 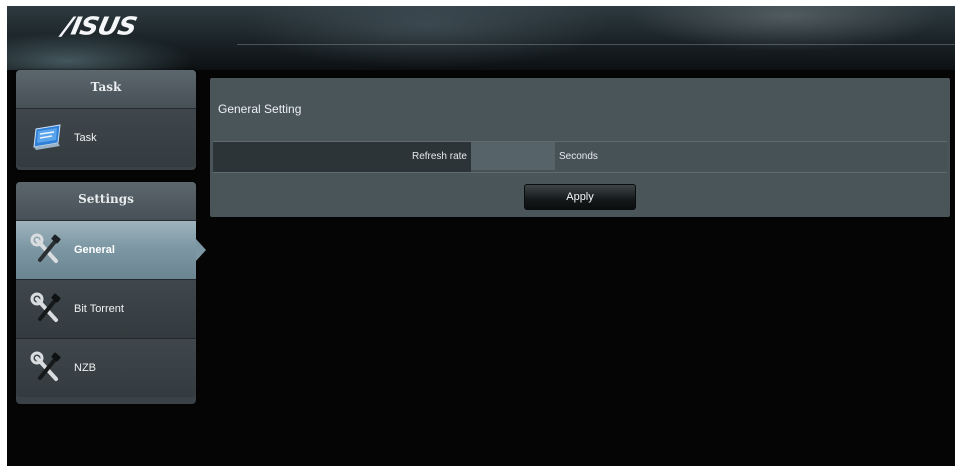 What do you see at coordinates (513, 156) in the screenshot?
I see `refresh-rate-input` at bounding box center [513, 156].